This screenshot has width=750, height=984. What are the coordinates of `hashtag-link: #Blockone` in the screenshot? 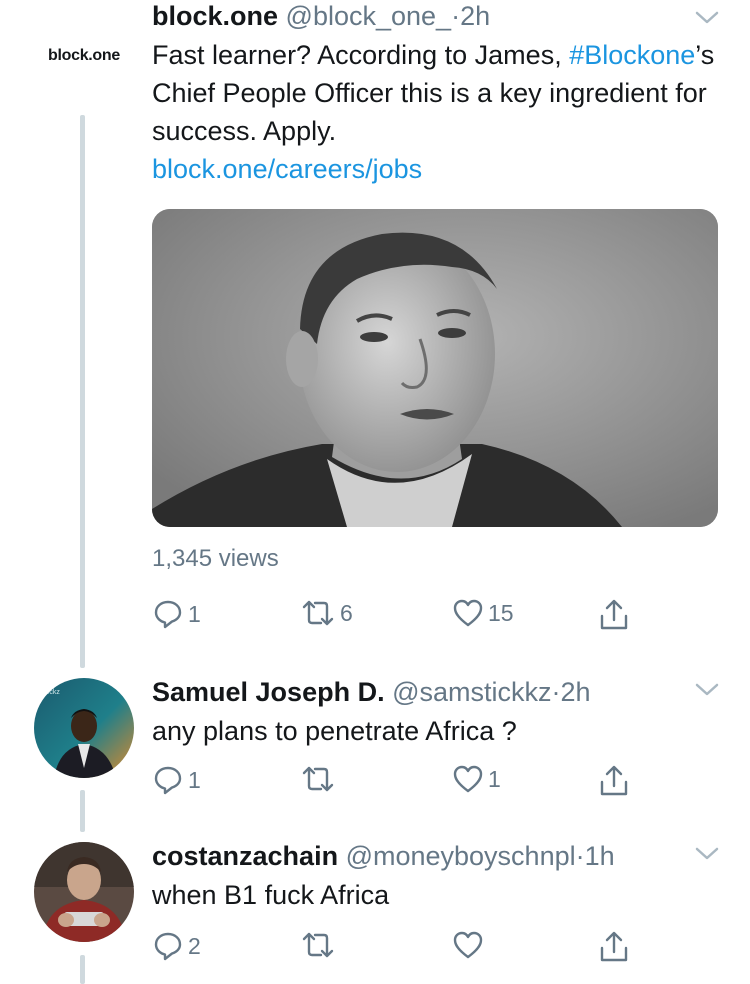 It's located at (632, 55).